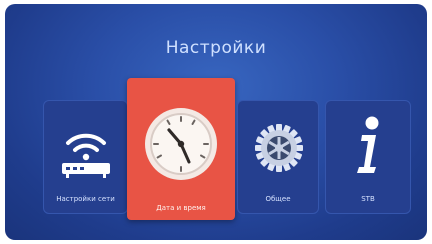 This screenshot has width=432, height=244. I want to click on tile-label-network: Настройки сети, so click(85, 199).